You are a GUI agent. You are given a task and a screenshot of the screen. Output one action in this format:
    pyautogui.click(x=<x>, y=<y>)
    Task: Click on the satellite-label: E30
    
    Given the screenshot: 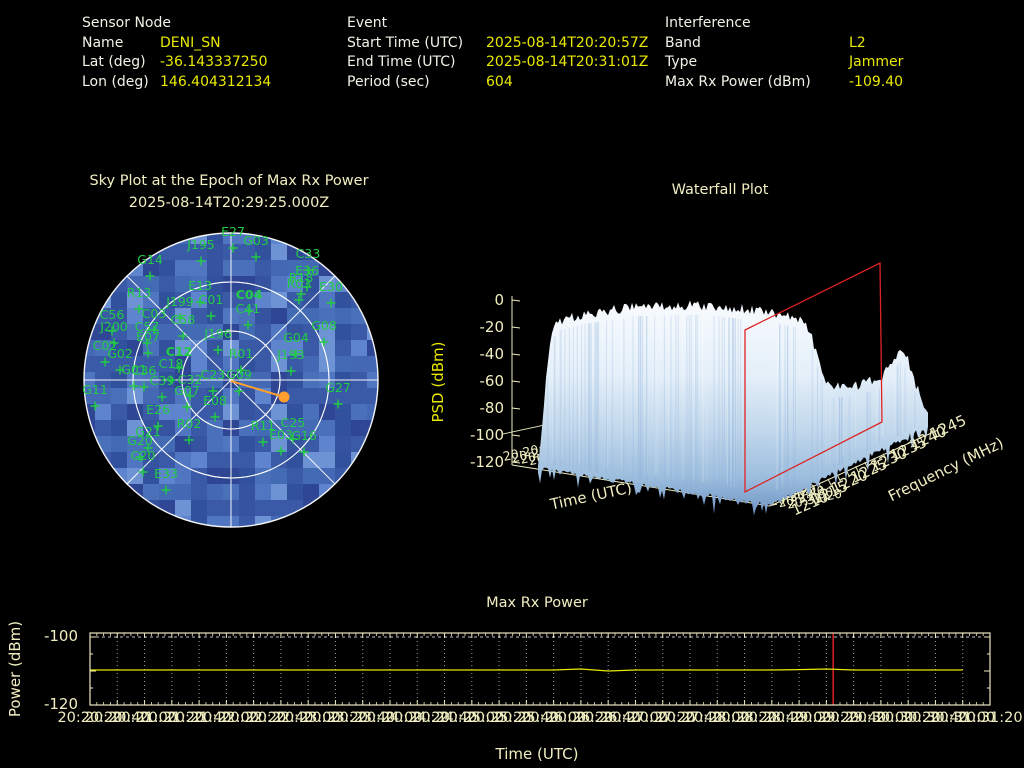 What is the action you would take?
    pyautogui.click(x=331, y=286)
    